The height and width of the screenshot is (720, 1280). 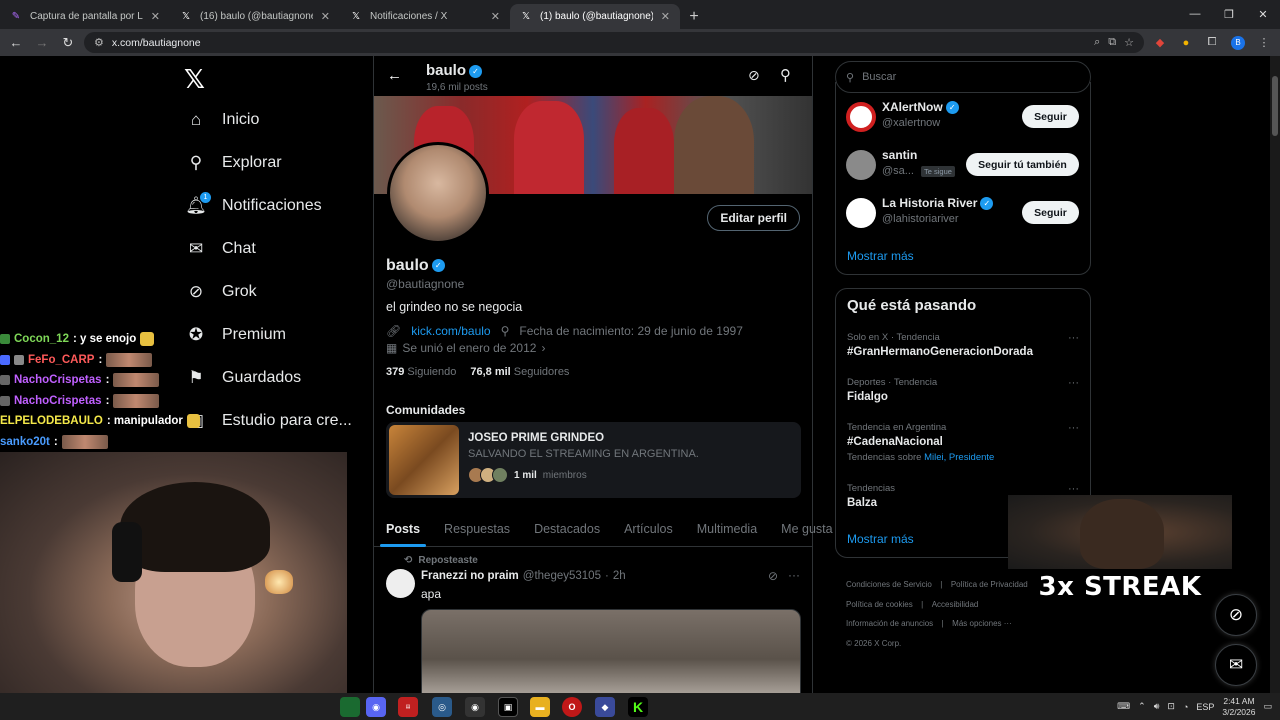 I want to click on messages-fab-button: ✉, so click(x=1236, y=665).